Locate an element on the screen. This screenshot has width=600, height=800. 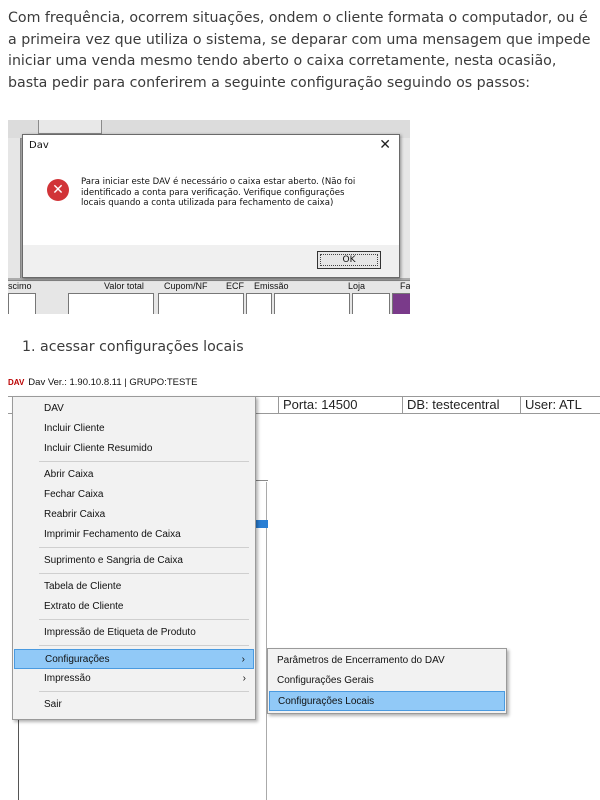
menu-item-abrir-caixa: Abrir Caixa is located at coordinates (134, 475).